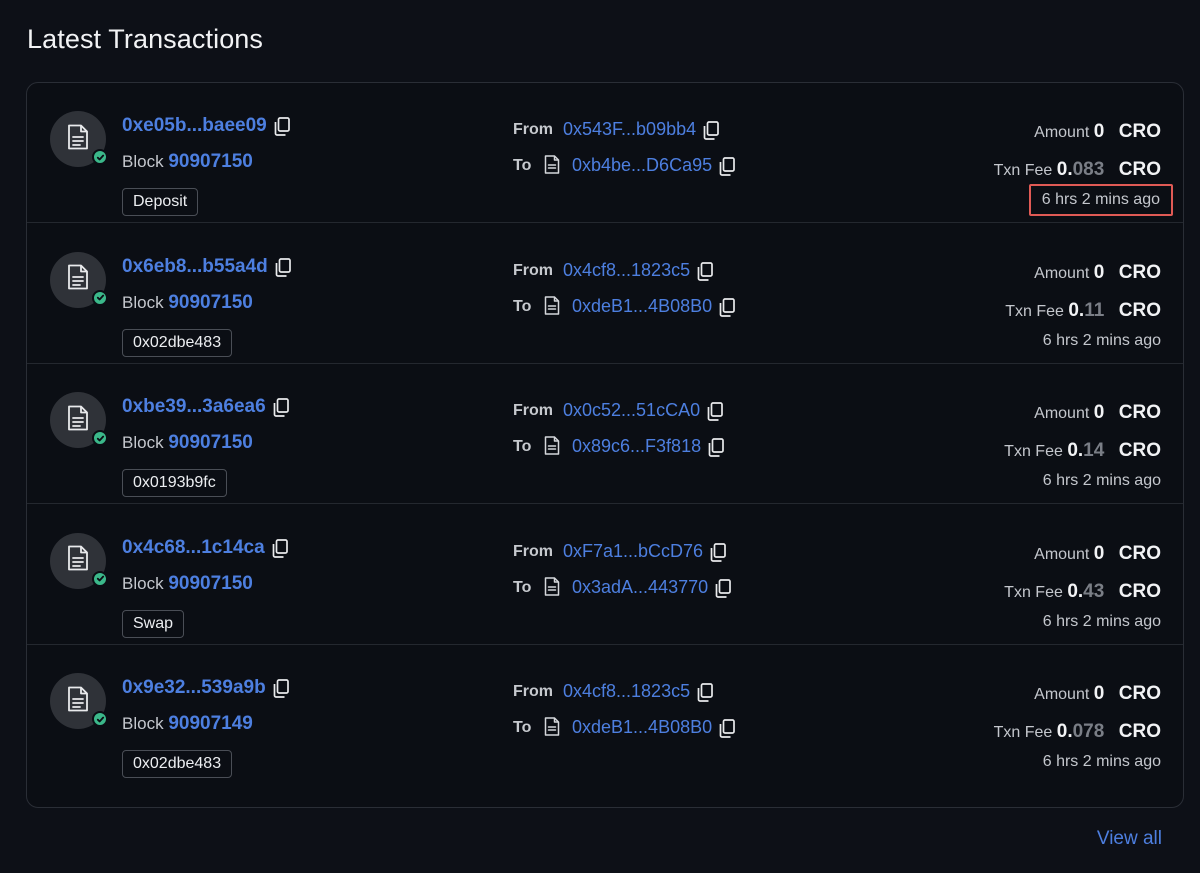 The image size is (1200, 873). What do you see at coordinates (629, 129) in the screenshot?
I see `from-address-link: 0x543F...b09bb4` at bounding box center [629, 129].